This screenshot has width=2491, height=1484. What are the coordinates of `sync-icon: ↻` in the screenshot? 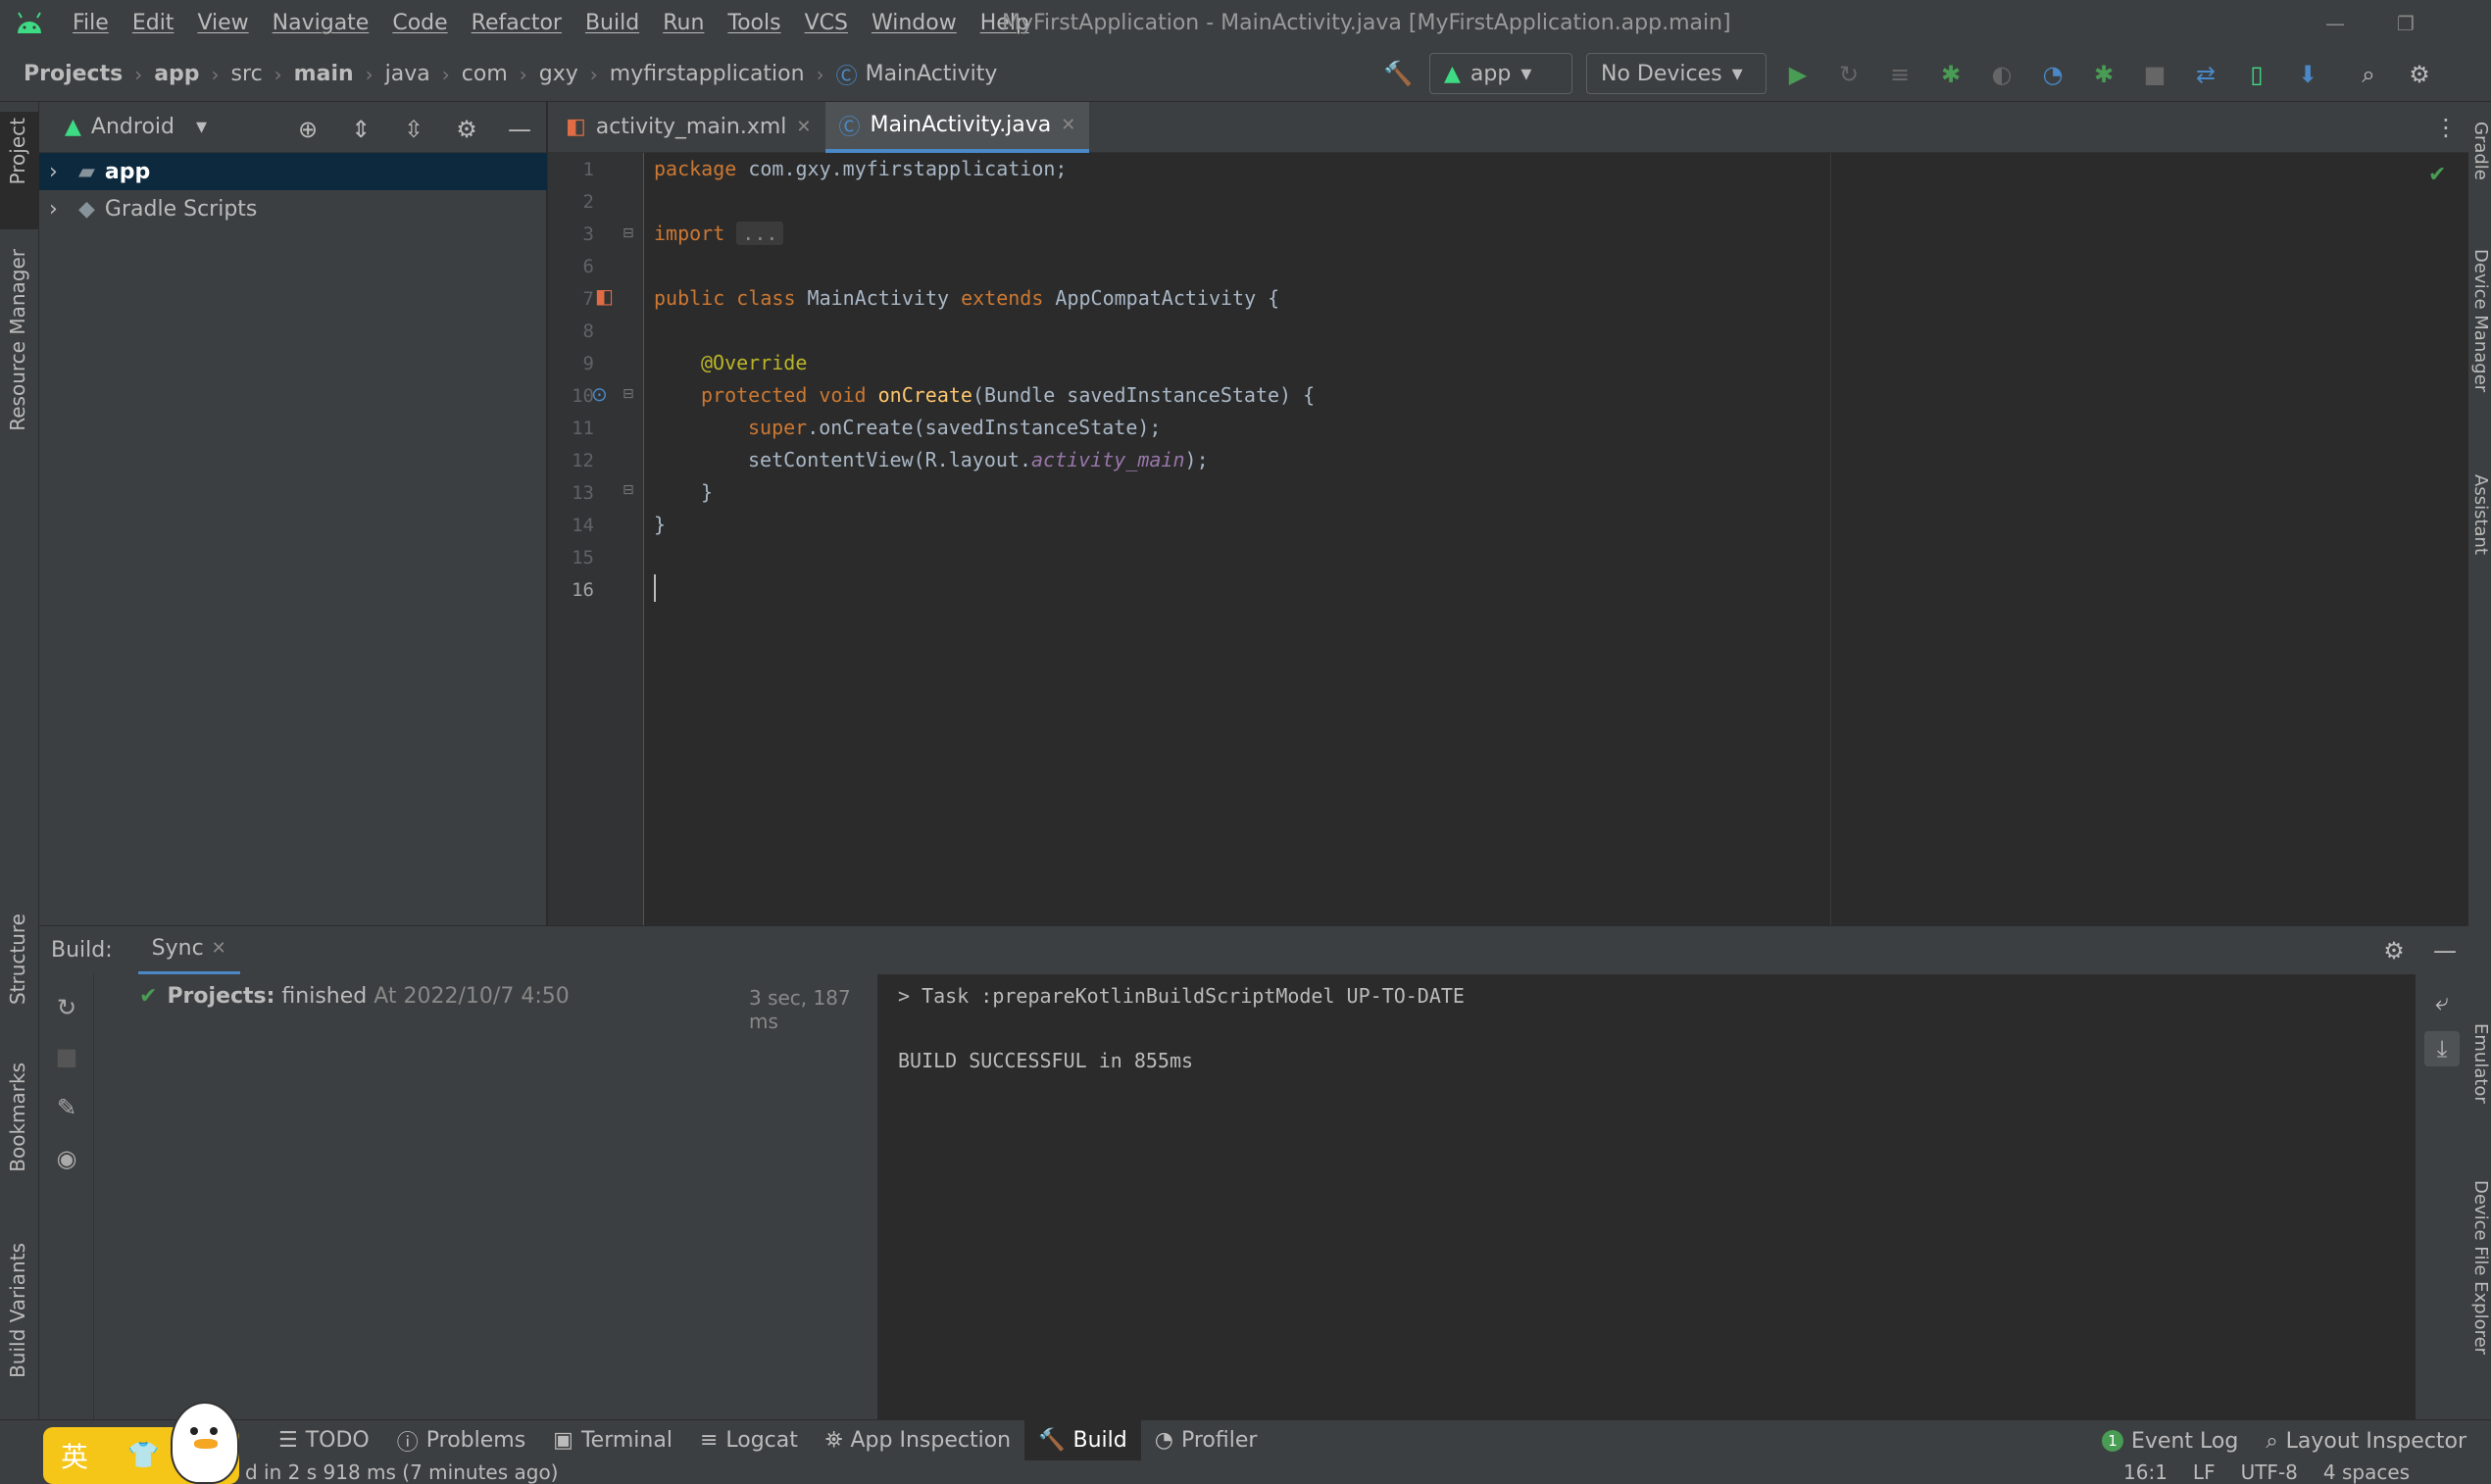 It's located at (66, 1007).